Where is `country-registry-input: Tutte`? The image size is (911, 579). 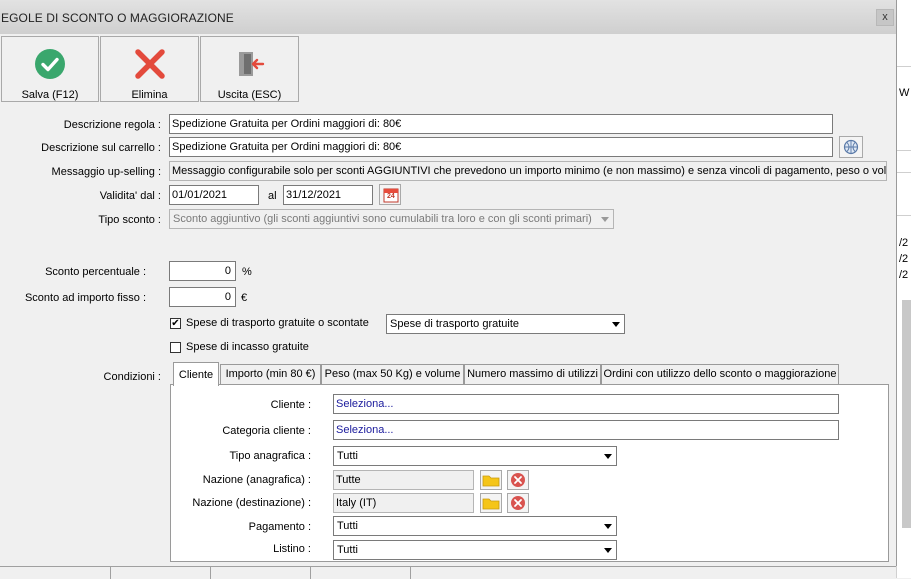
country-registry-input: Tutte is located at coordinates (403, 480).